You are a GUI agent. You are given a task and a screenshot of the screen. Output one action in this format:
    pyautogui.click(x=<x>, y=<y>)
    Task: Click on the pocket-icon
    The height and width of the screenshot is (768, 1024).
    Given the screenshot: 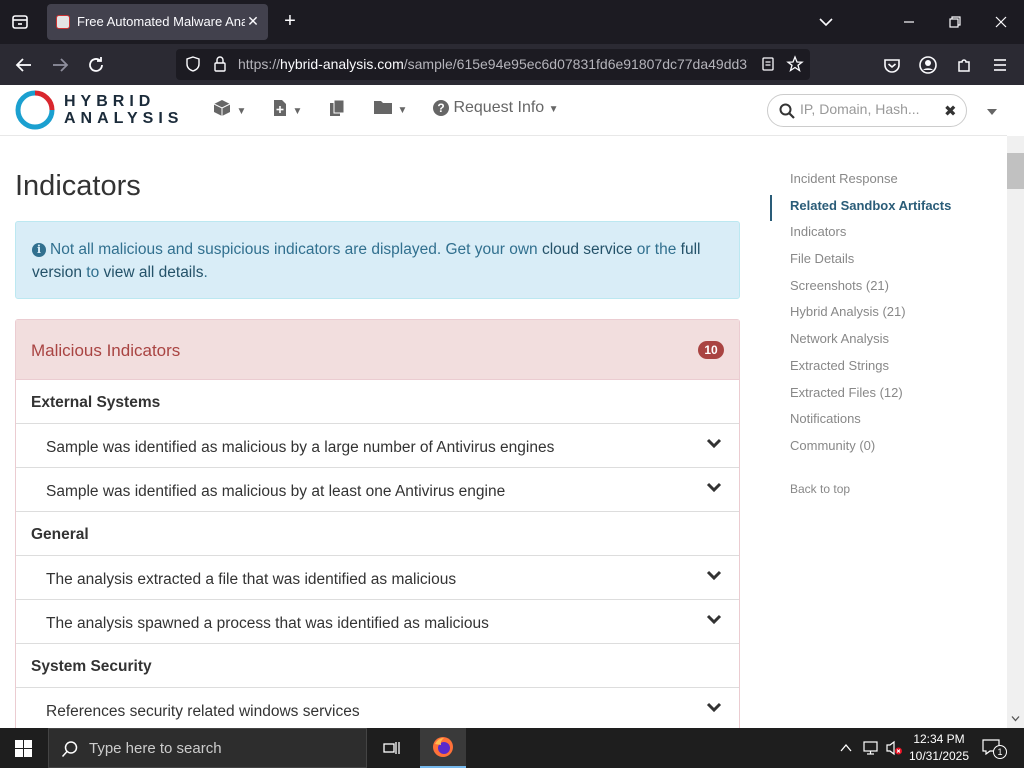 What is the action you would take?
    pyautogui.click(x=892, y=65)
    